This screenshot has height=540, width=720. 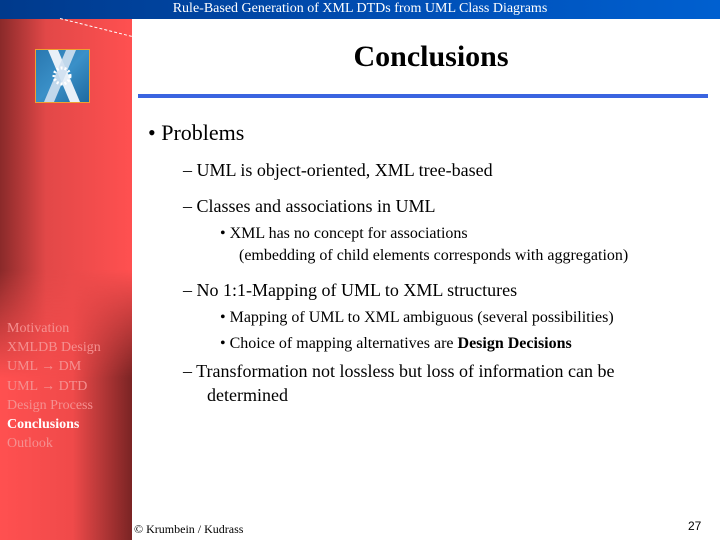 I want to click on nav-item-design-process: Design Process, so click(x=54, y=405).